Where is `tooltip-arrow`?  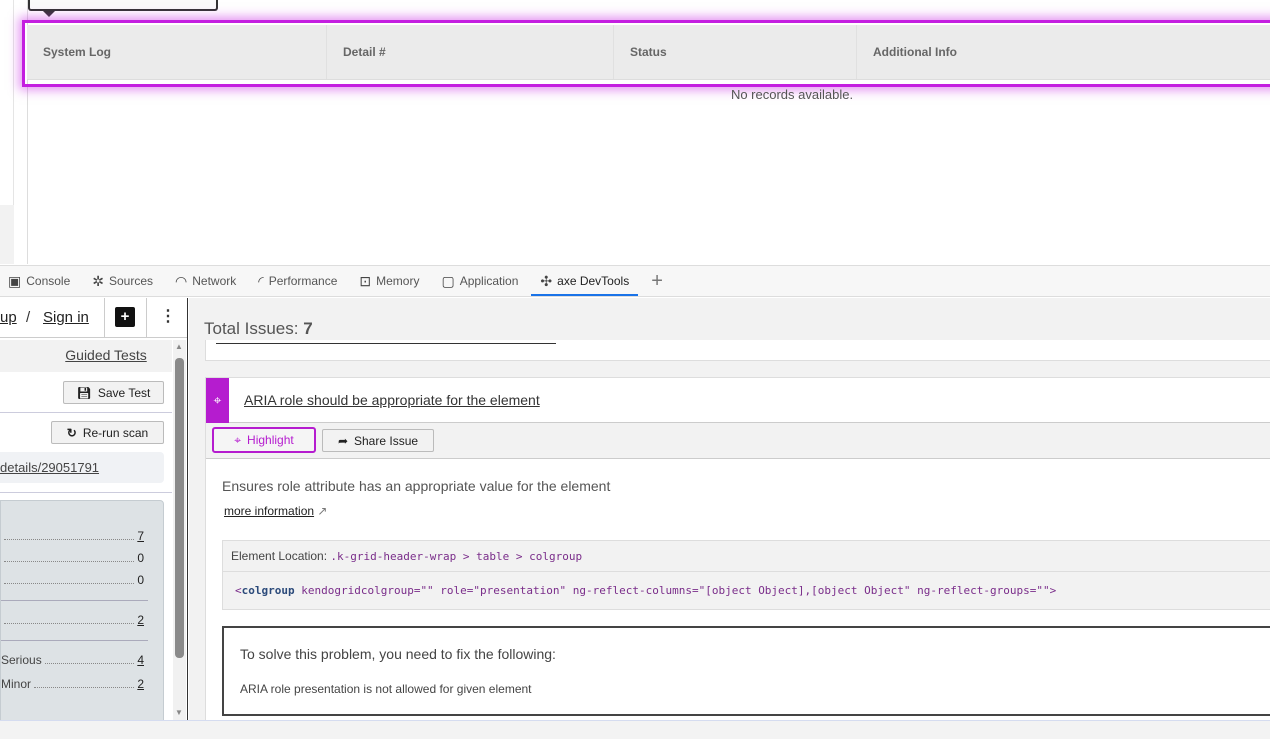 tooltip-arrow is located at coordinates (49, 13).